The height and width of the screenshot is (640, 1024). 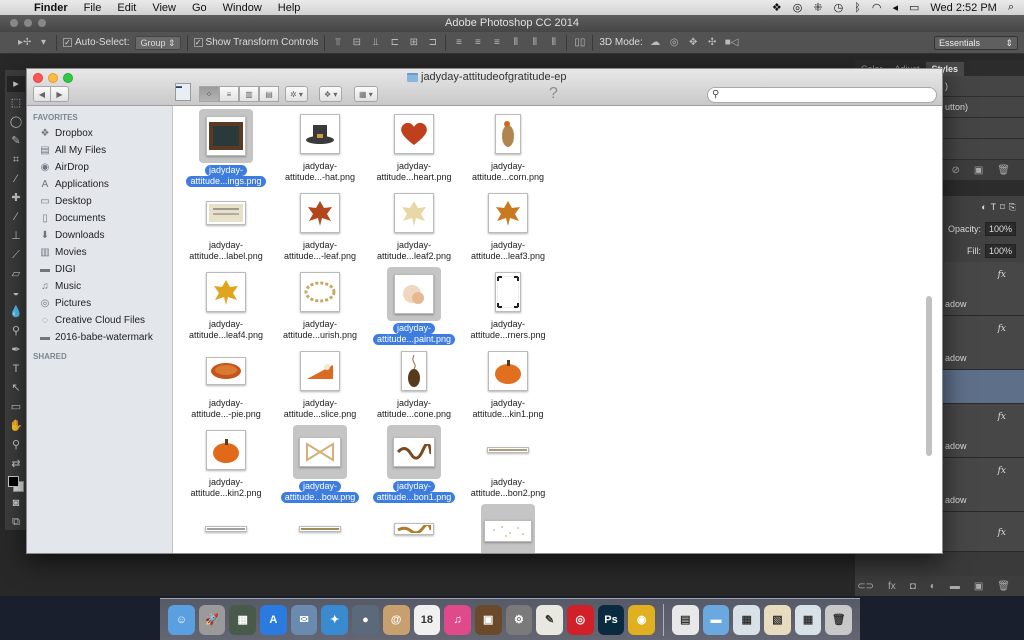 I want to click on icon-view-button: ⁘, so click(x=209, y=94).